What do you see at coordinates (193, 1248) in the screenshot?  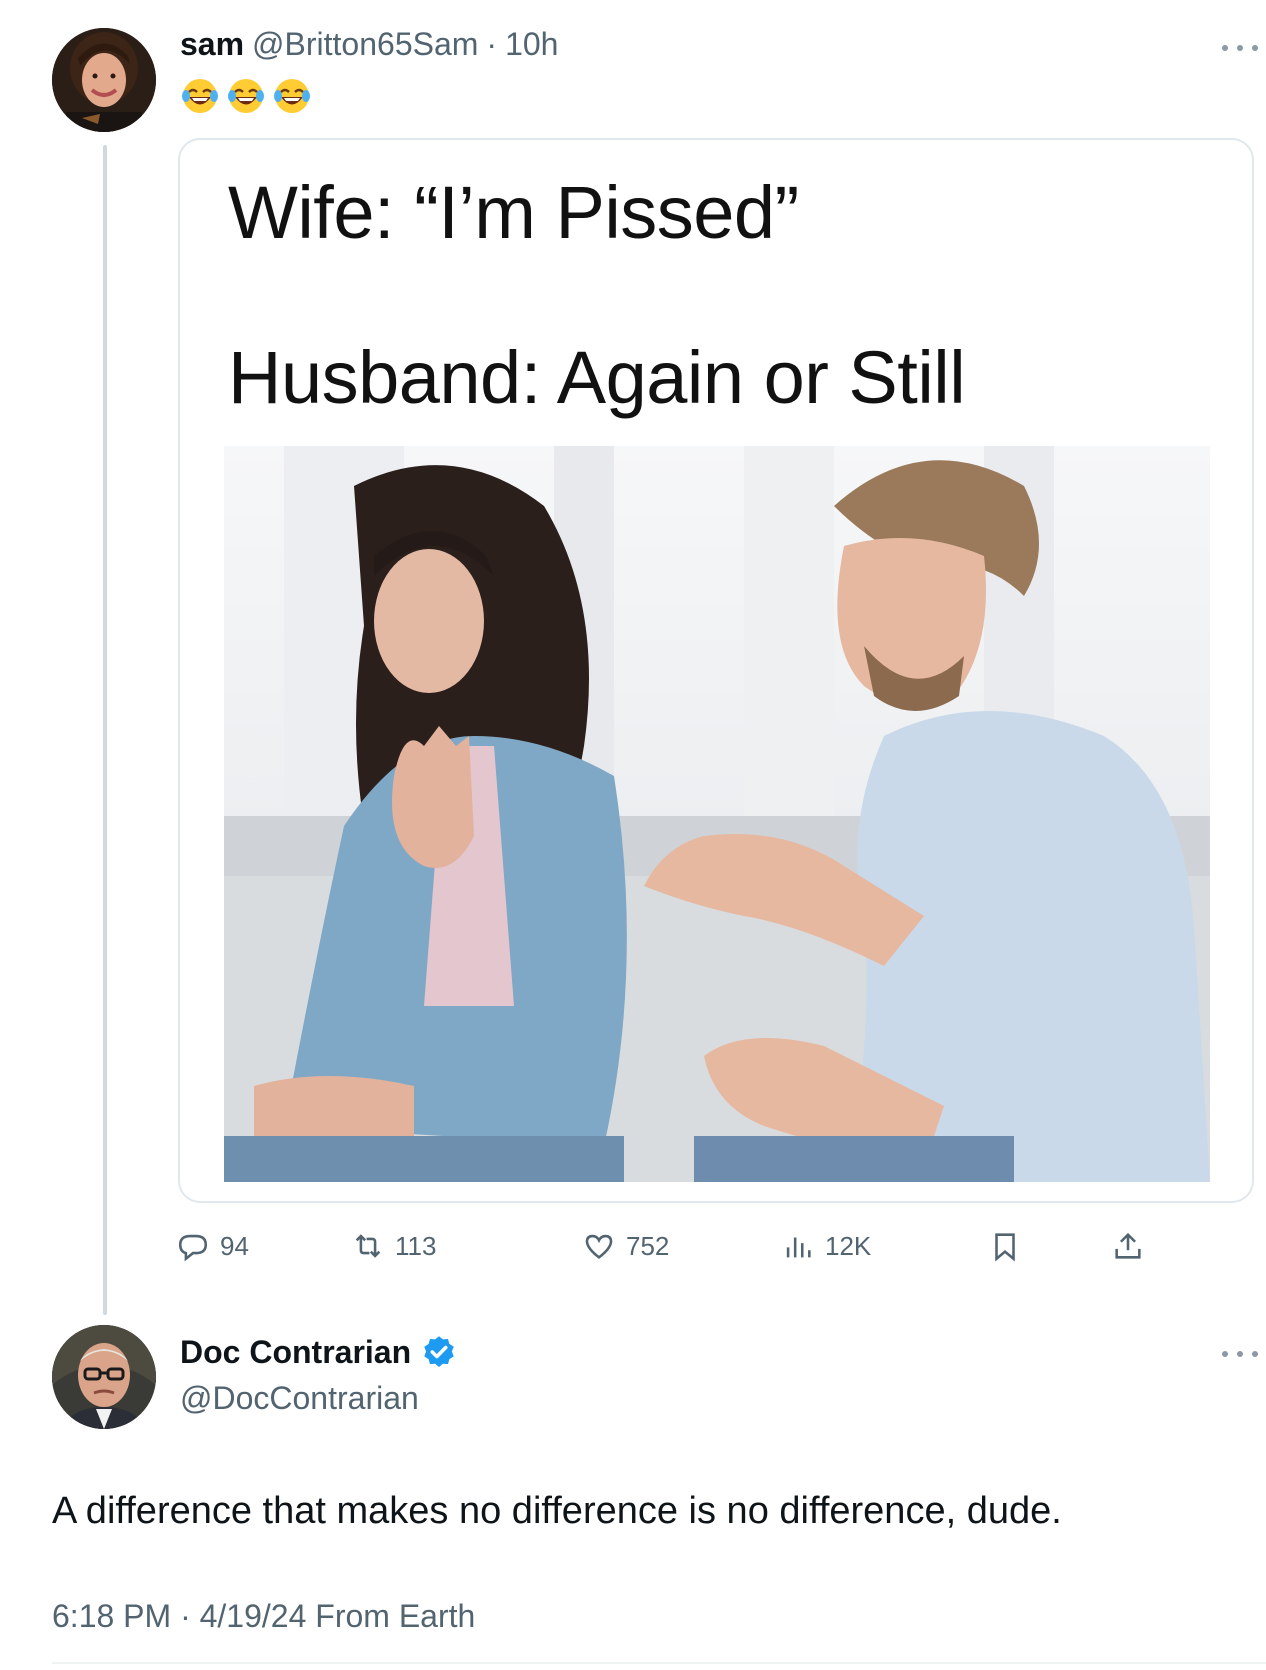 I see `reply-icon` at bounding box center [193, 1248].